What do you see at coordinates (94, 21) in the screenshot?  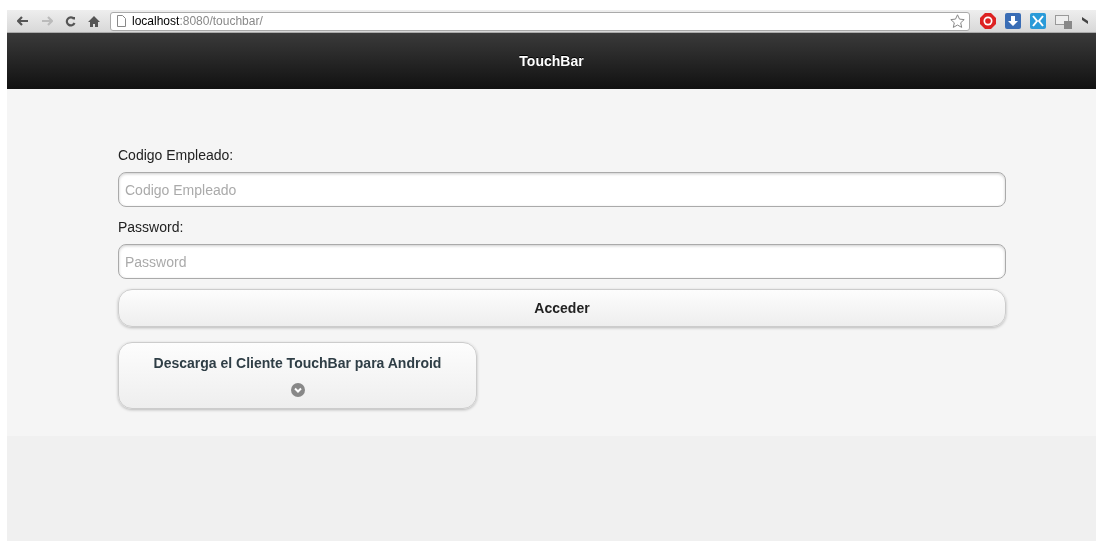 I see `home-icon` at bounding box center [94, 21].